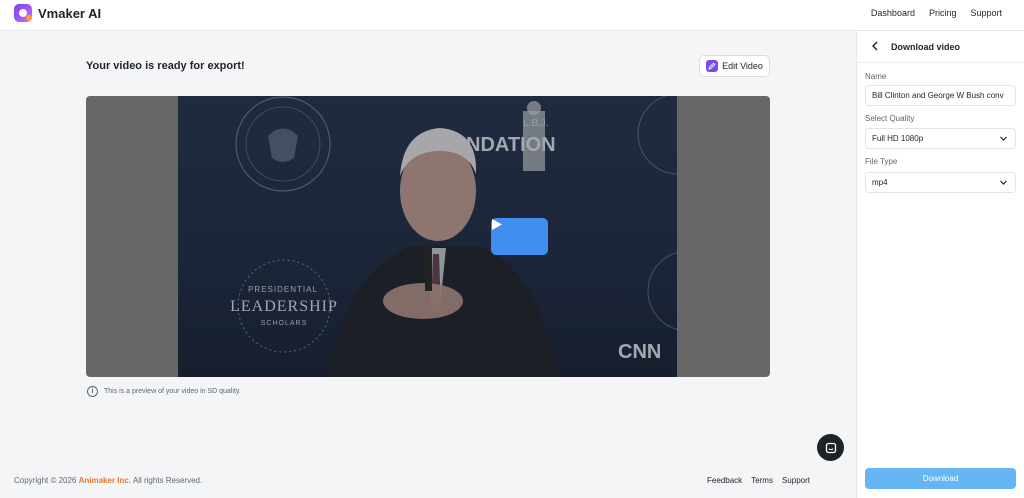 The image size is (1024, 498). Describe the element at coordinates (167, 480) in the screenshot. I see `copyright-suffix: All rights Reserved.` at that location.